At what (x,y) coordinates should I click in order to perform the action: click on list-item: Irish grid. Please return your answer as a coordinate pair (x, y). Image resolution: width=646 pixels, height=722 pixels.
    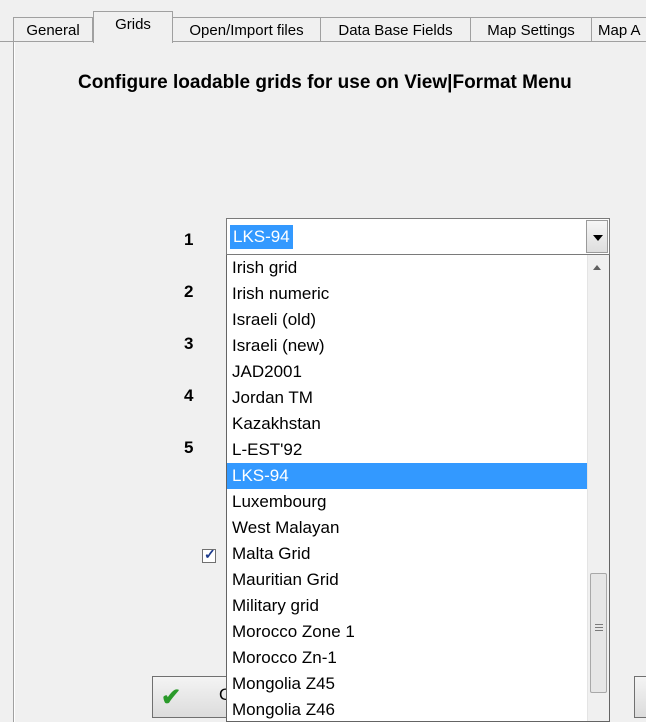
    Looking at the image, I should click on (407, 268).